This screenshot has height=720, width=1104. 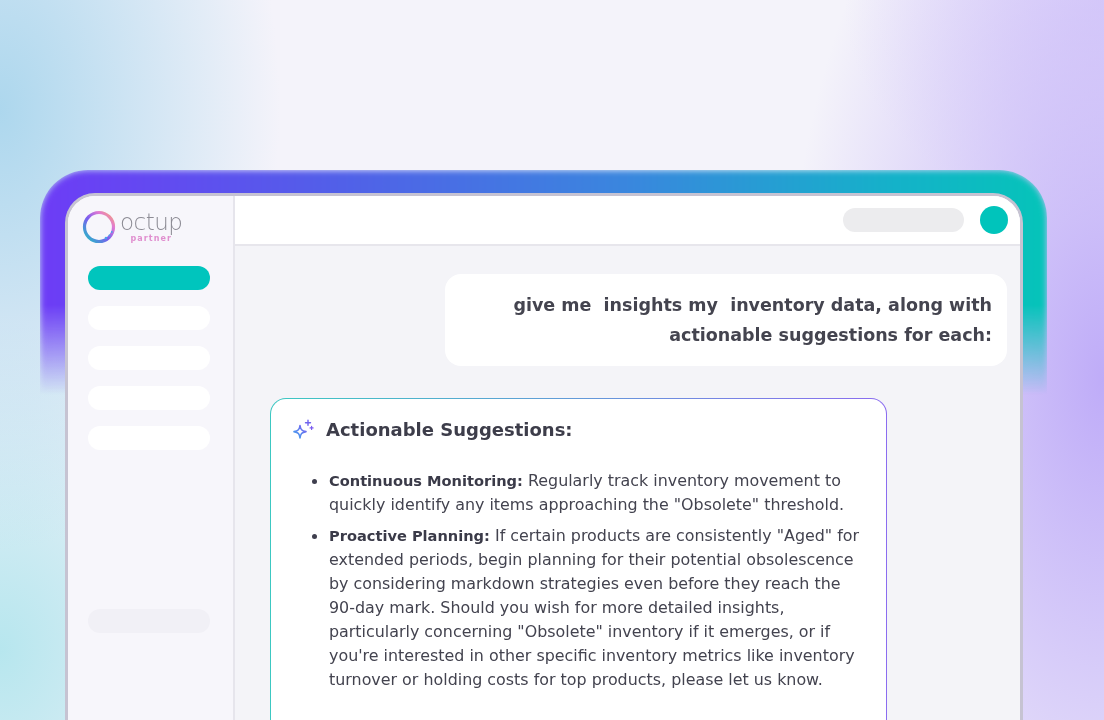 I want to click on suggestion-text: Continuous Monitoring: Regularly track inventory movement to quickly identify any items approaching the "Obsolete" threshold., so click(x=587, y=493).